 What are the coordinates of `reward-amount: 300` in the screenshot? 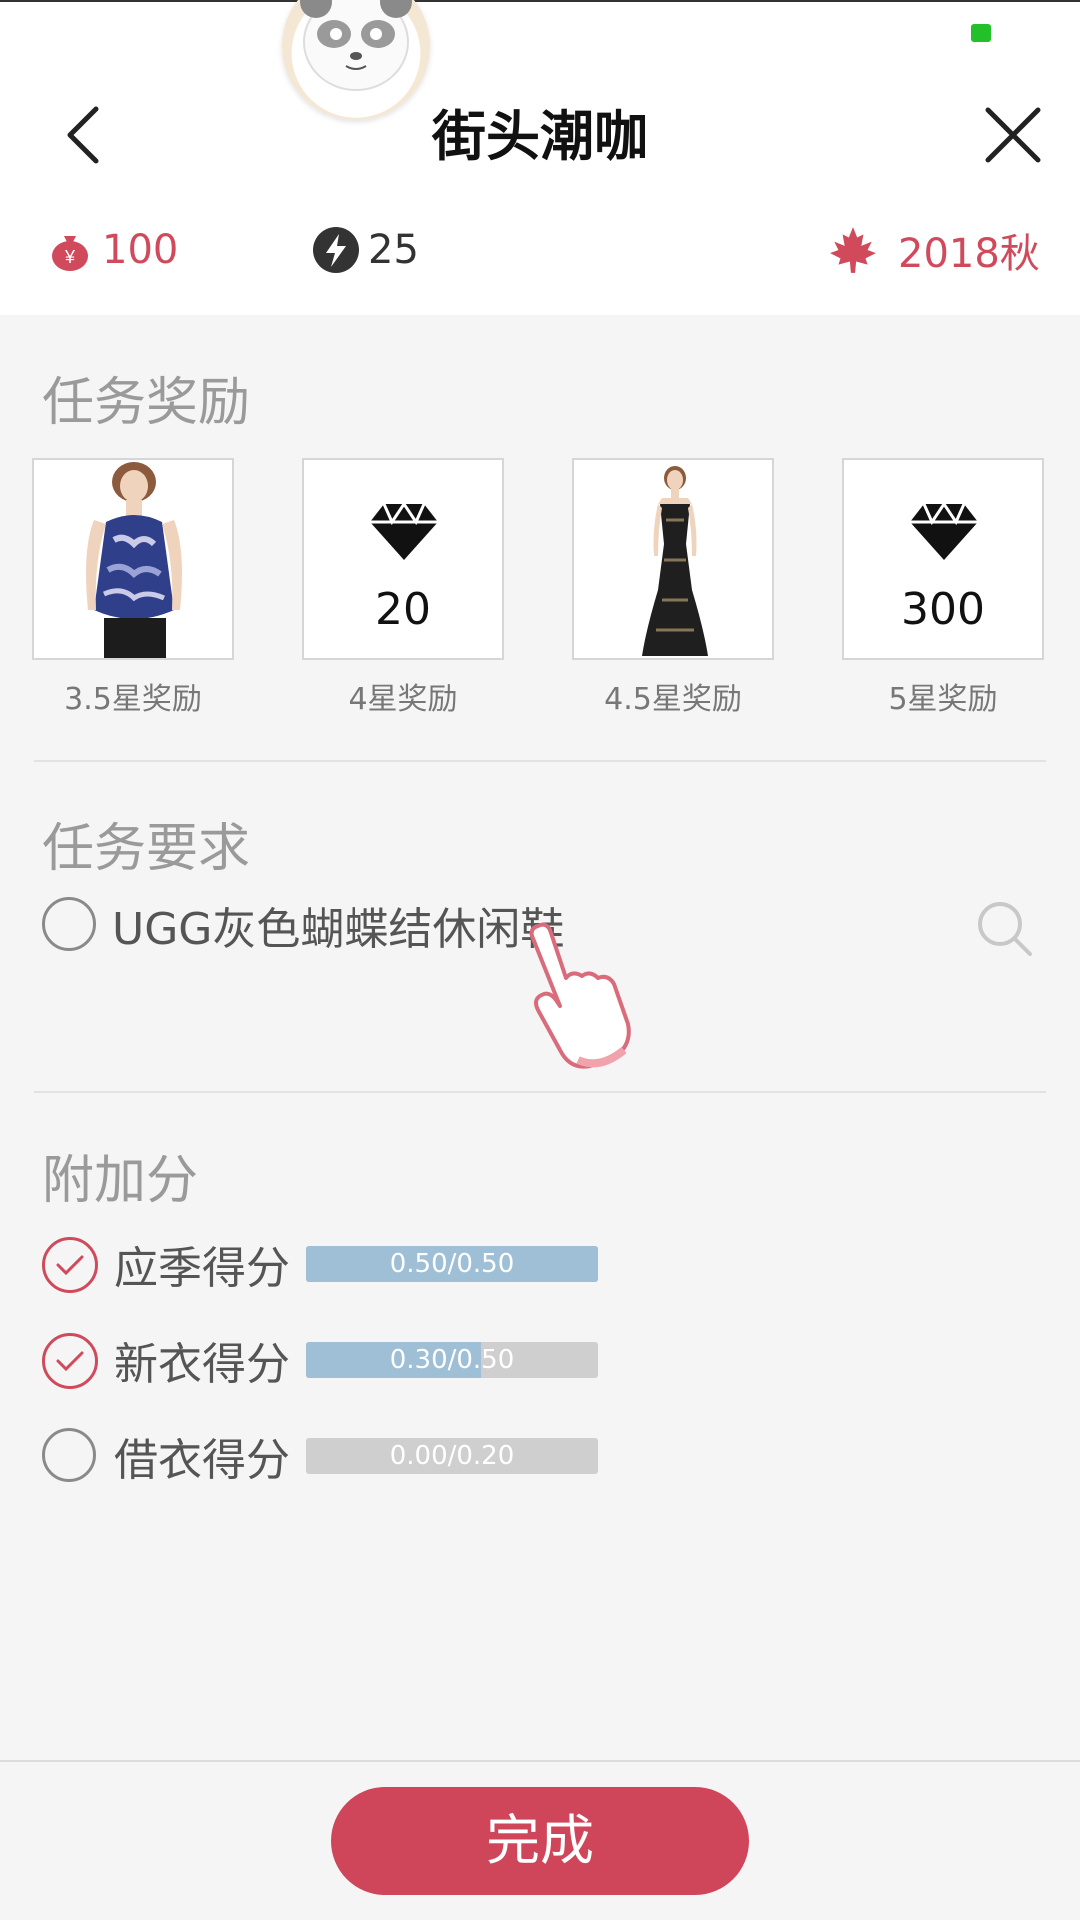 It's located at (943, 609).